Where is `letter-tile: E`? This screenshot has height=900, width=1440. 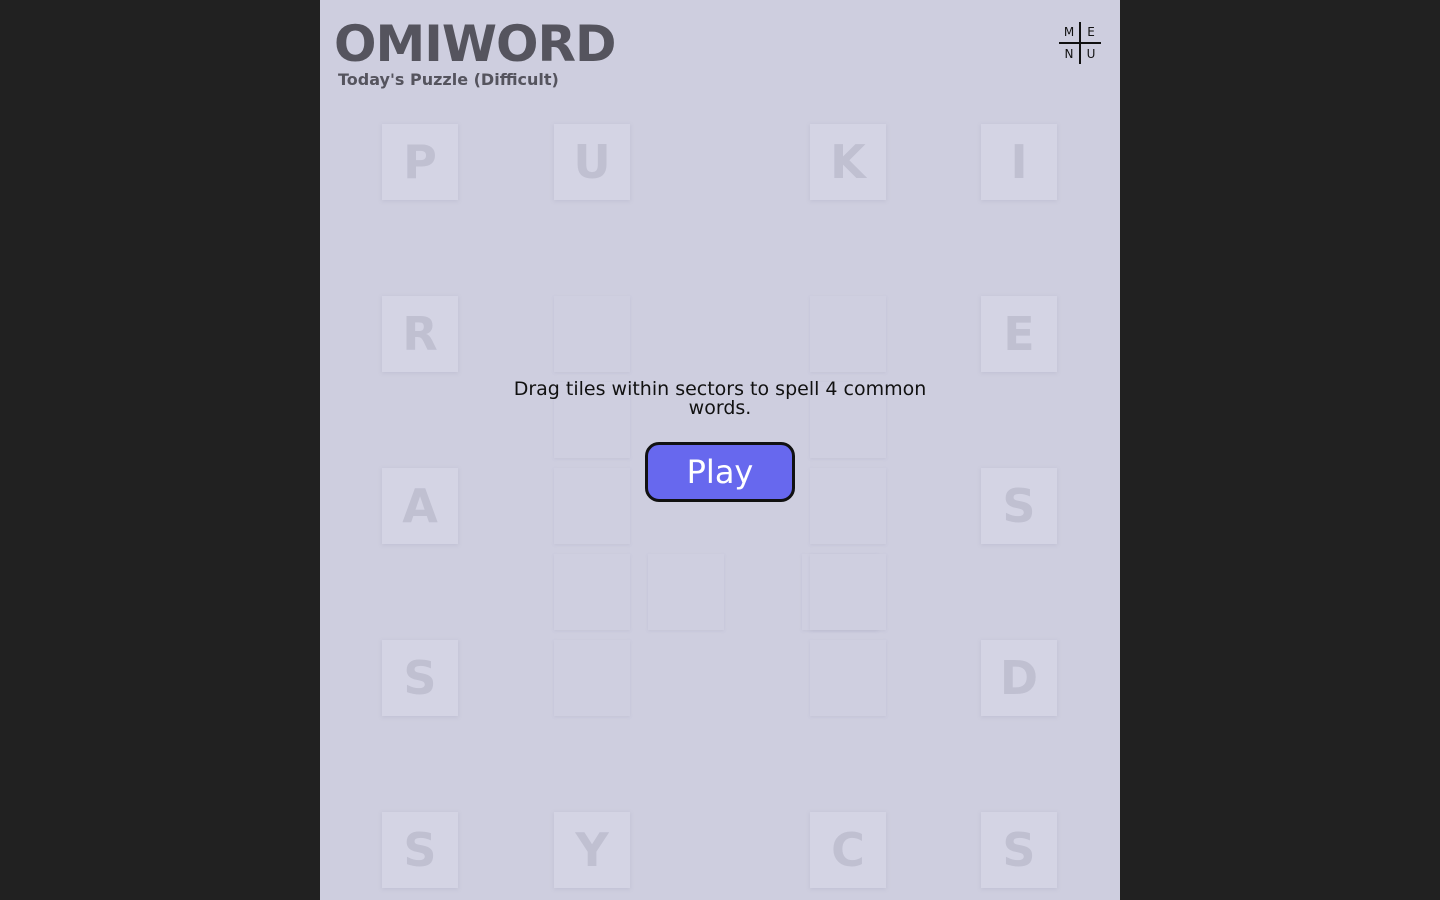 letter-tile: E is located at coordinates (1019, 334).